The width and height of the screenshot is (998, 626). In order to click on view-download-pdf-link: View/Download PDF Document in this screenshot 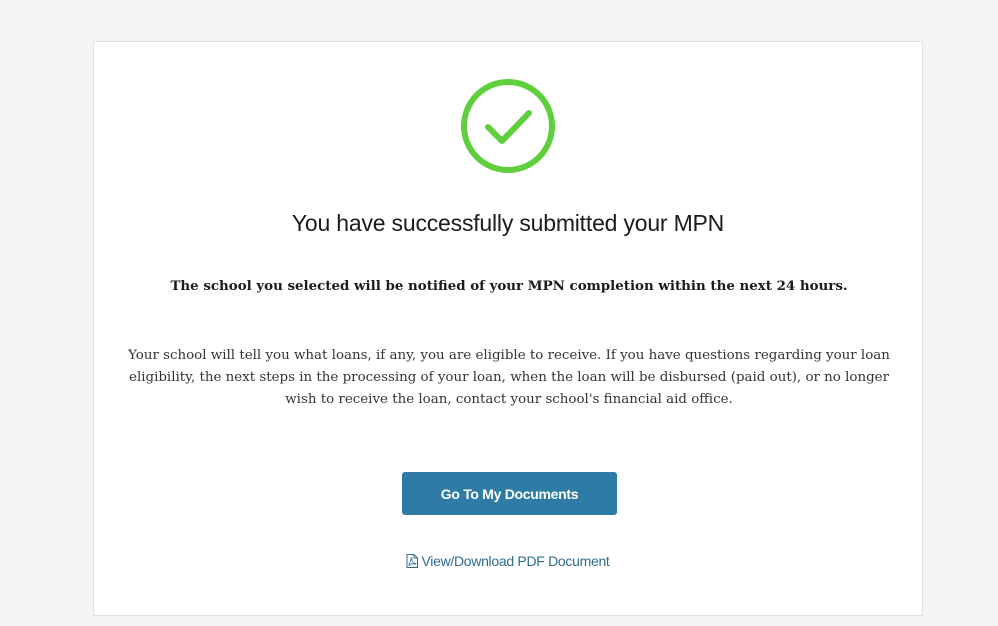, I will do `click(508, 562)`.